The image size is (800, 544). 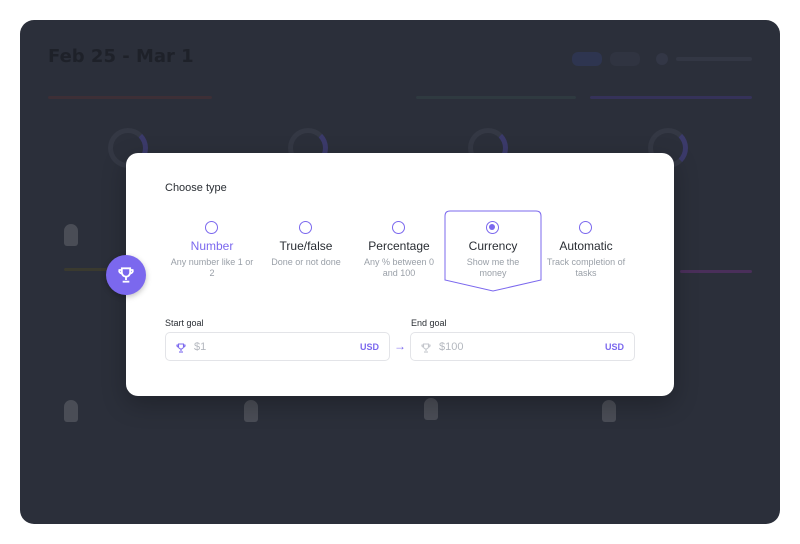 What do you see at coordinates (369, 347) in the screenshot?
I see `start-goal-currency: USD` at bounding box center [369, 347].